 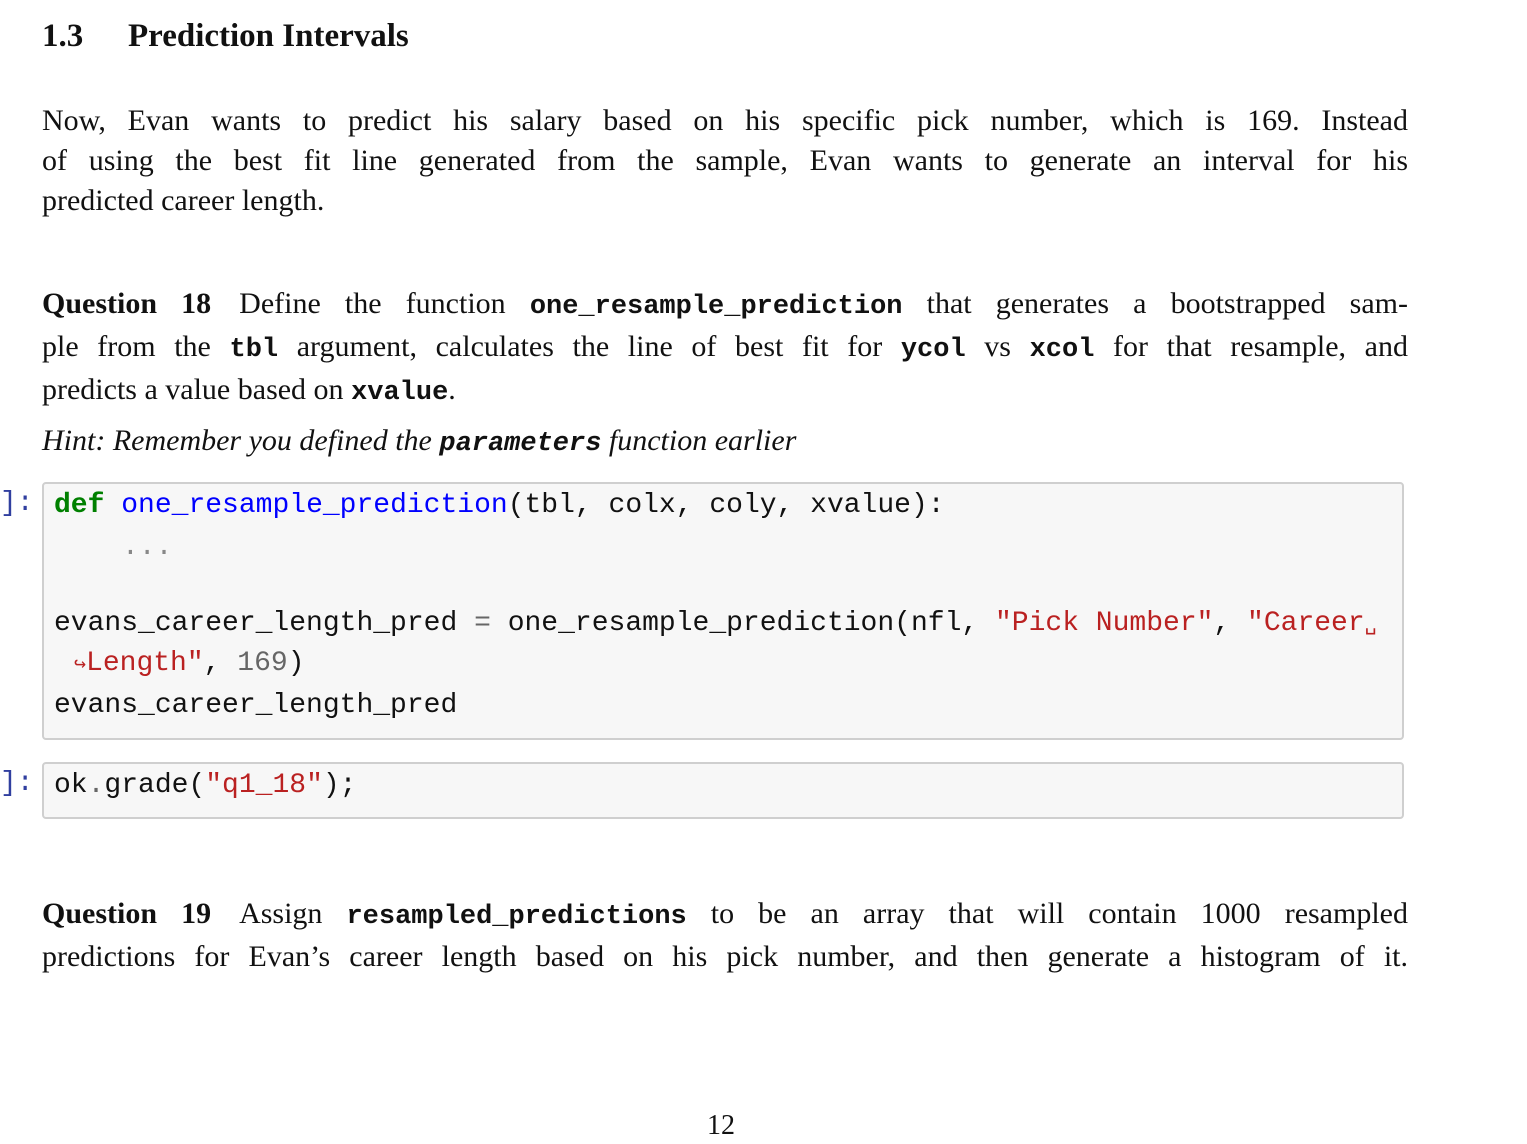 What do you see at coordinates (725, 391) in the screenshot?
I see `question-18-line-3: predicts a value based on xvalue.` at bounding box center [725, 391].